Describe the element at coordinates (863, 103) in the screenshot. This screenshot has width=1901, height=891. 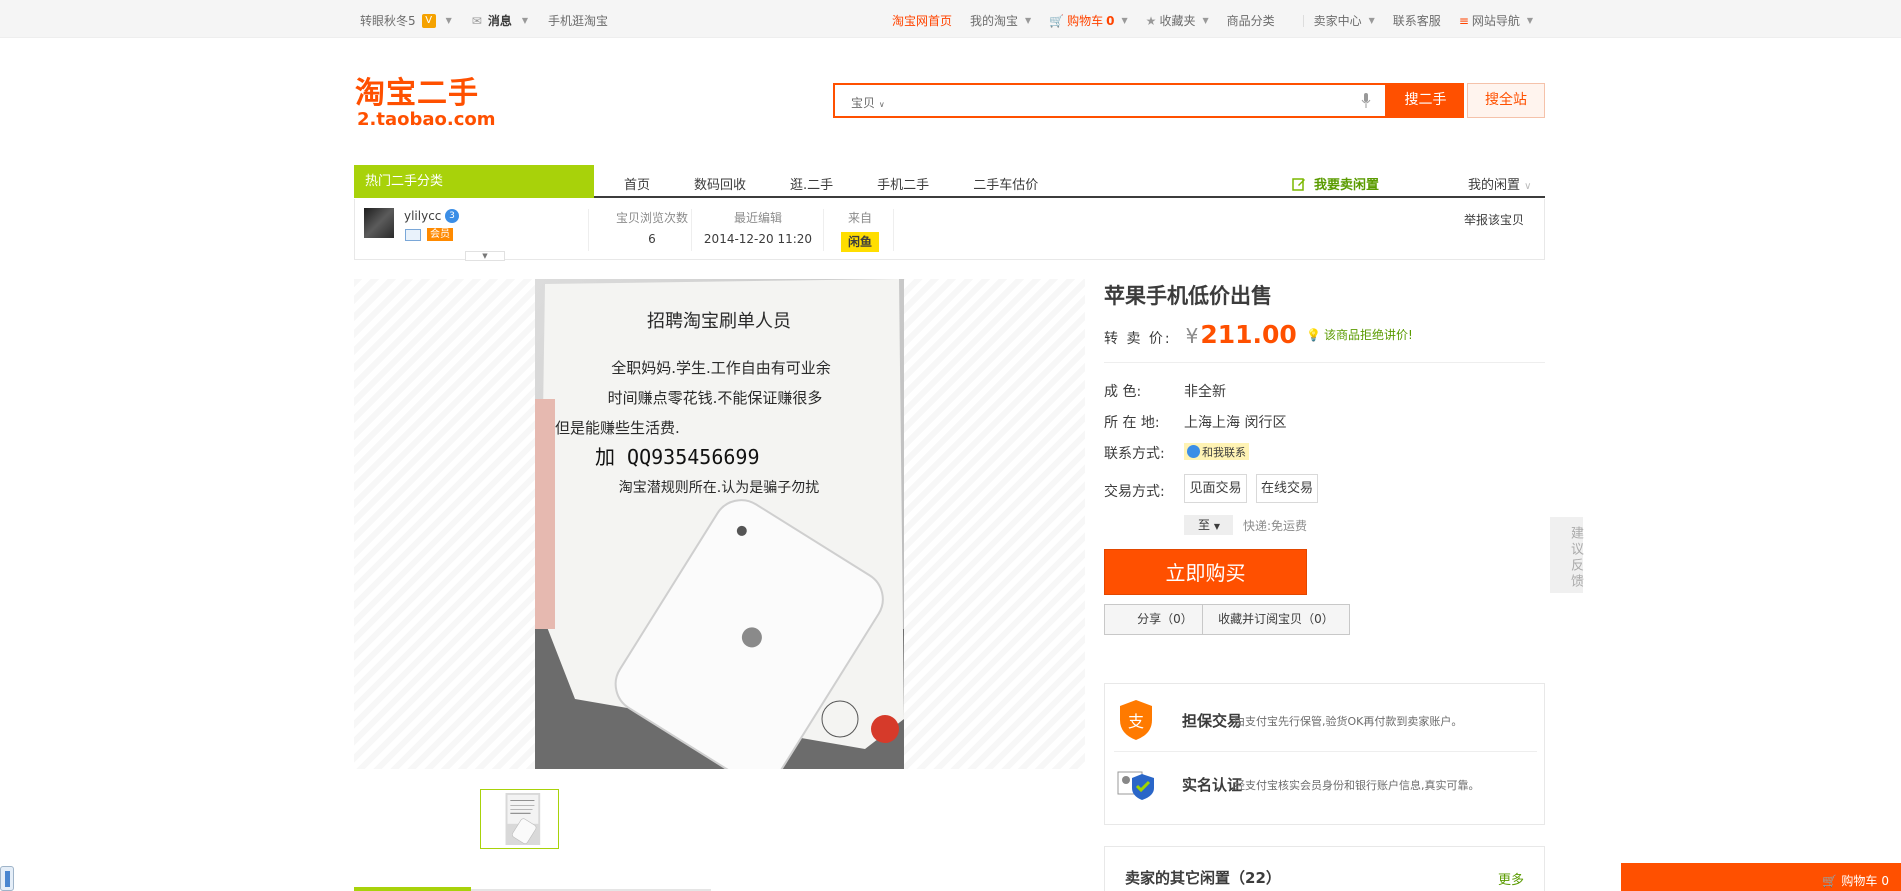
I see `search-scope-label: 宝贝` at that location.